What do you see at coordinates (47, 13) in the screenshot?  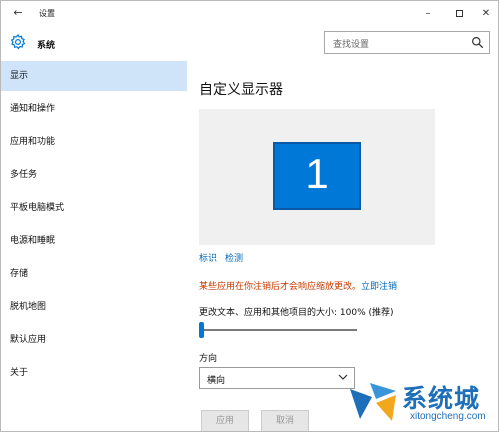 I see `window-title: 设置` at bounding box center [47, 13].